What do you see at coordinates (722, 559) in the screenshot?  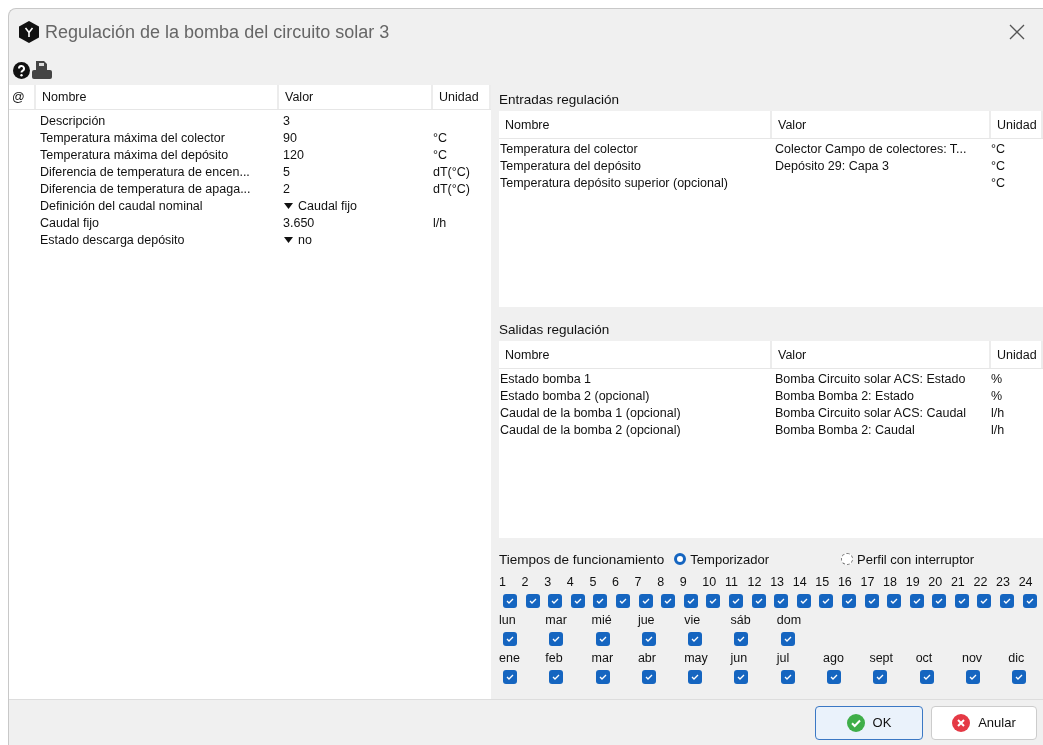 I see `radio-button: Temporizador` at bounding box center [722, 559].